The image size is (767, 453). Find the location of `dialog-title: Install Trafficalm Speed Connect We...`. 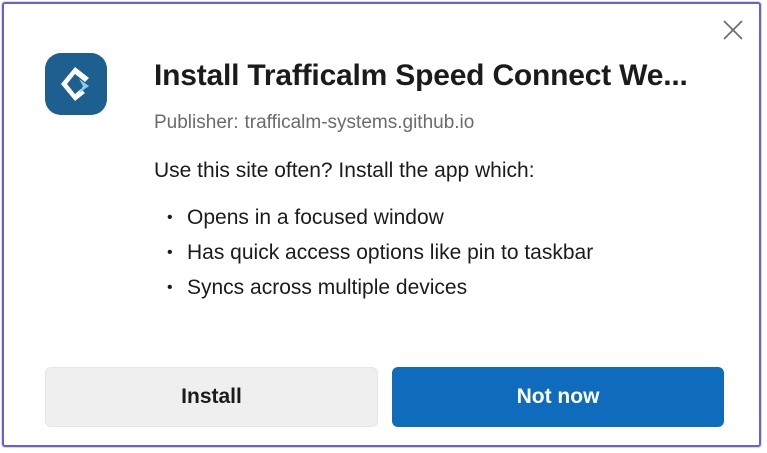

dialog-title: Install Trafficalm Speed Connect We... is located at coordinates (421, 75).